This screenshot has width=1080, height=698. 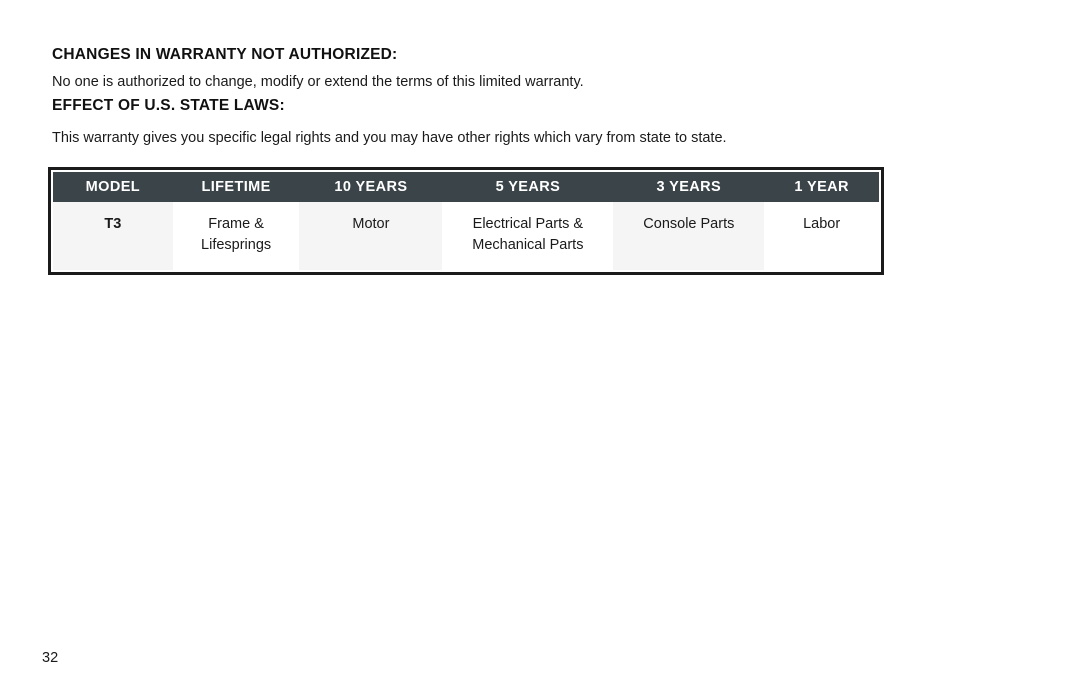 I want to click on column-header-lifetime: LIFETIME, so click(x=236, y=187).